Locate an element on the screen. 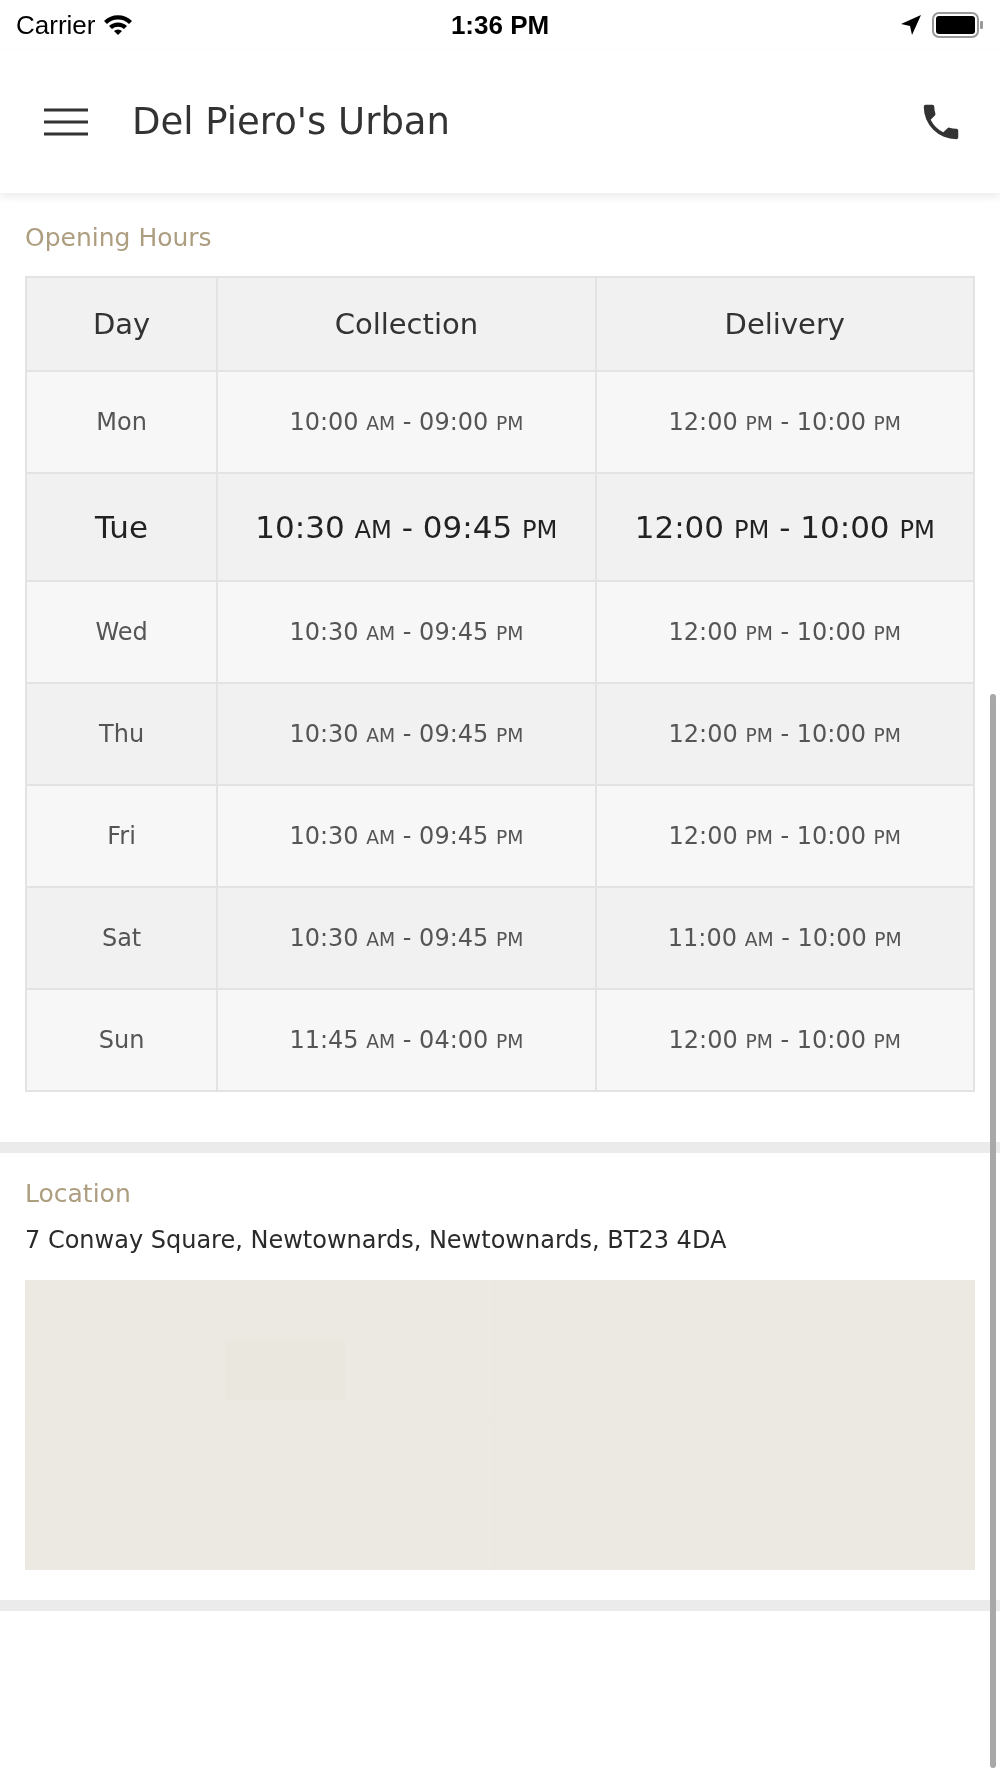 Image resolution: width=1000 pixels, height=1778 pixels. column-header: Collection is located at coordinates (406, 324).